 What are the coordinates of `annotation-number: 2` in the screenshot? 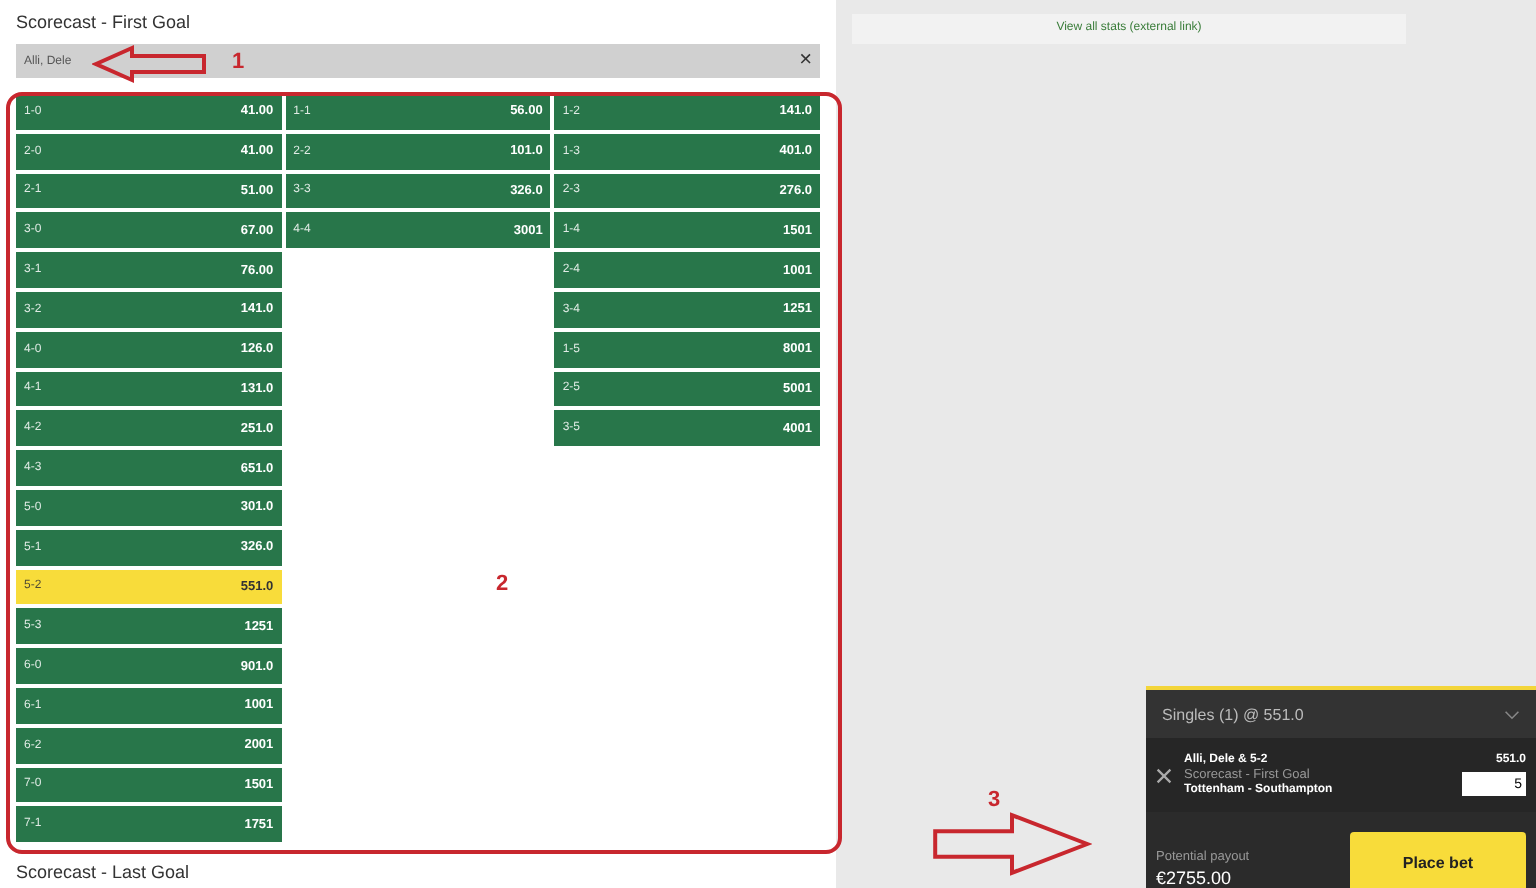 It's located at (502, 584).